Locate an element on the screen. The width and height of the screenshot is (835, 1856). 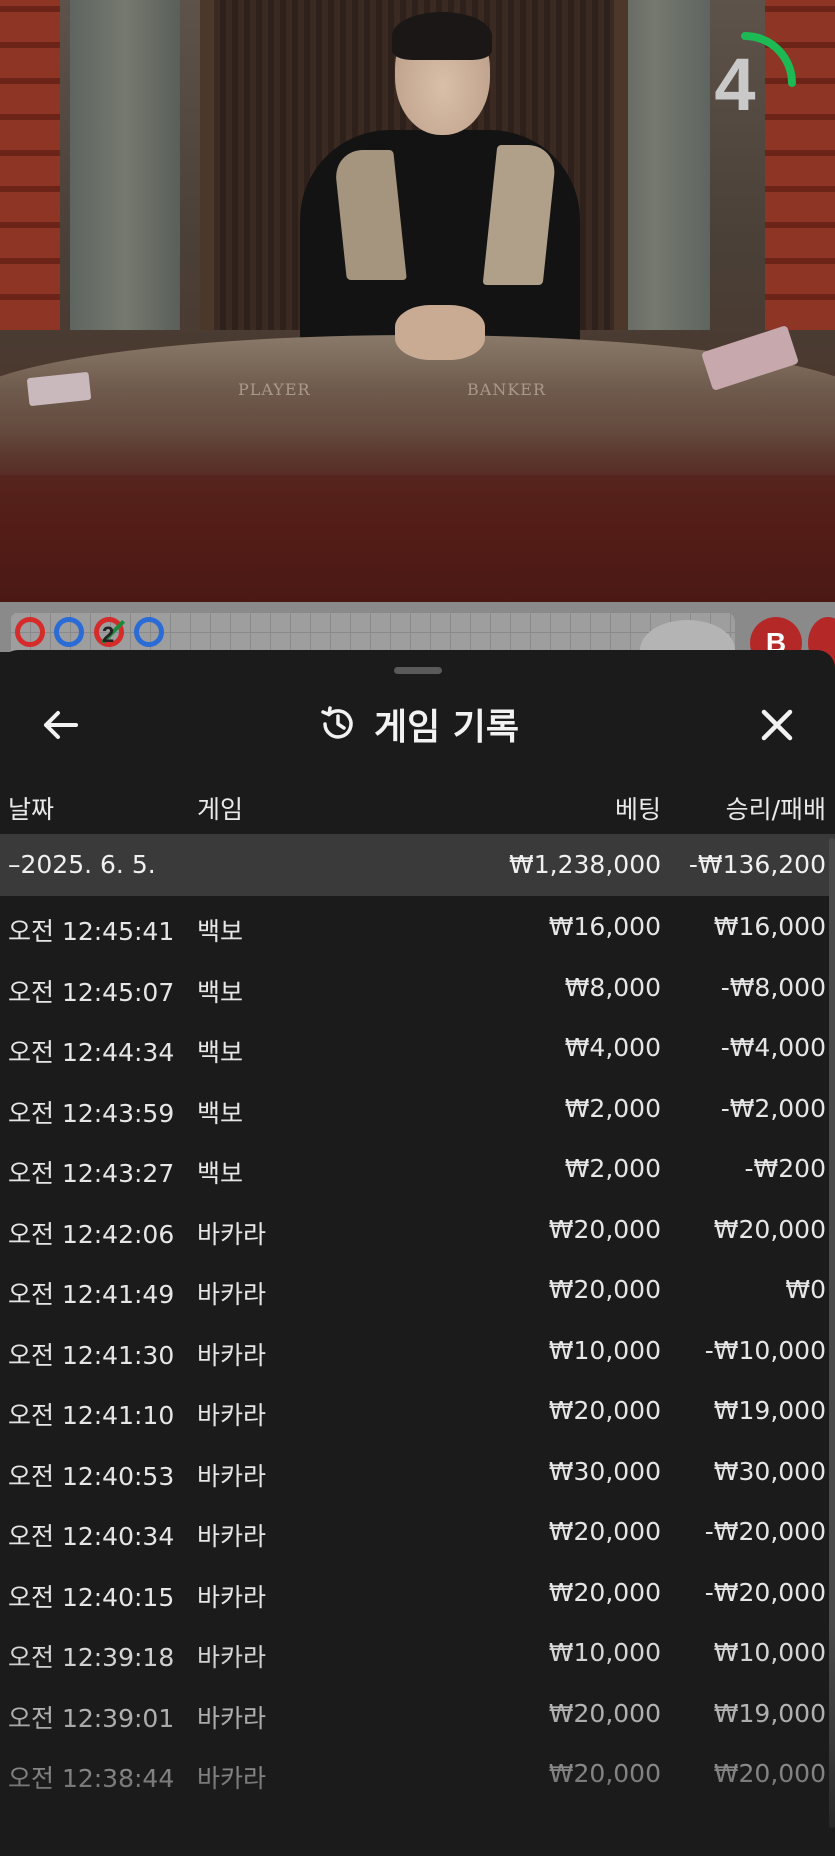
panel-header: 게임 기록 is located at coordinates (417, 726).